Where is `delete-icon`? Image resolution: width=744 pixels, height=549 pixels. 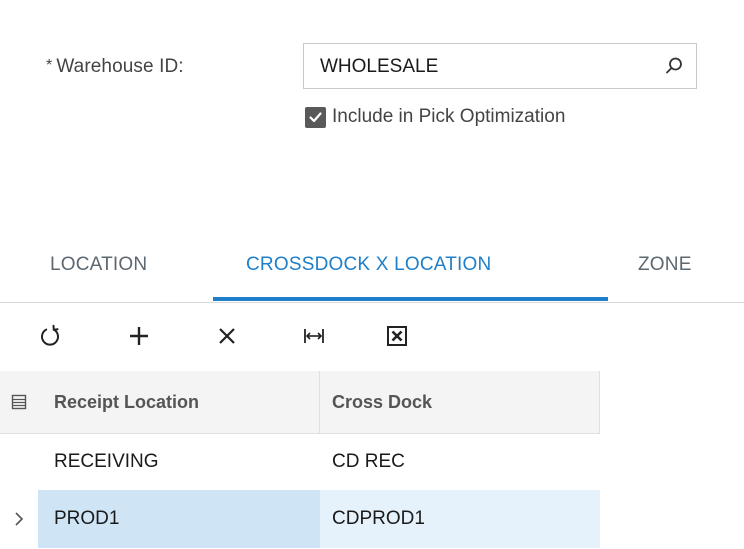
delete-icon is located at coordinates (227, 336).